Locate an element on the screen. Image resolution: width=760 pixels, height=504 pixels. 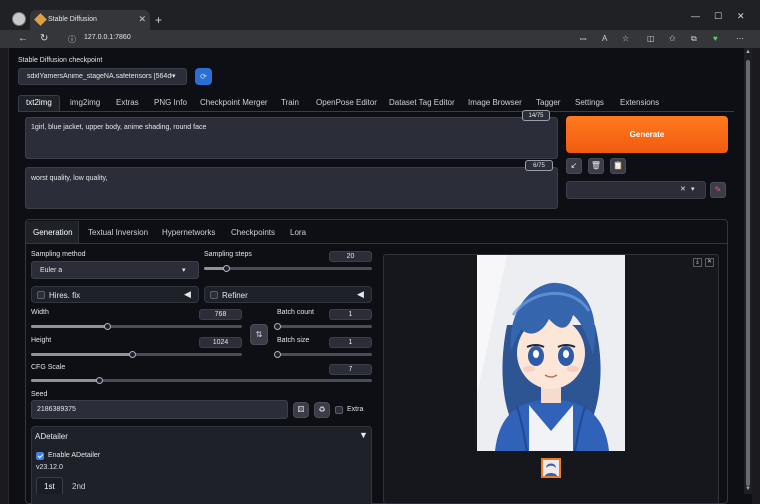
browser-titlebar: Stable Diffusion ✕ + — ☐ ✕ is located at coordinates (380, 15).